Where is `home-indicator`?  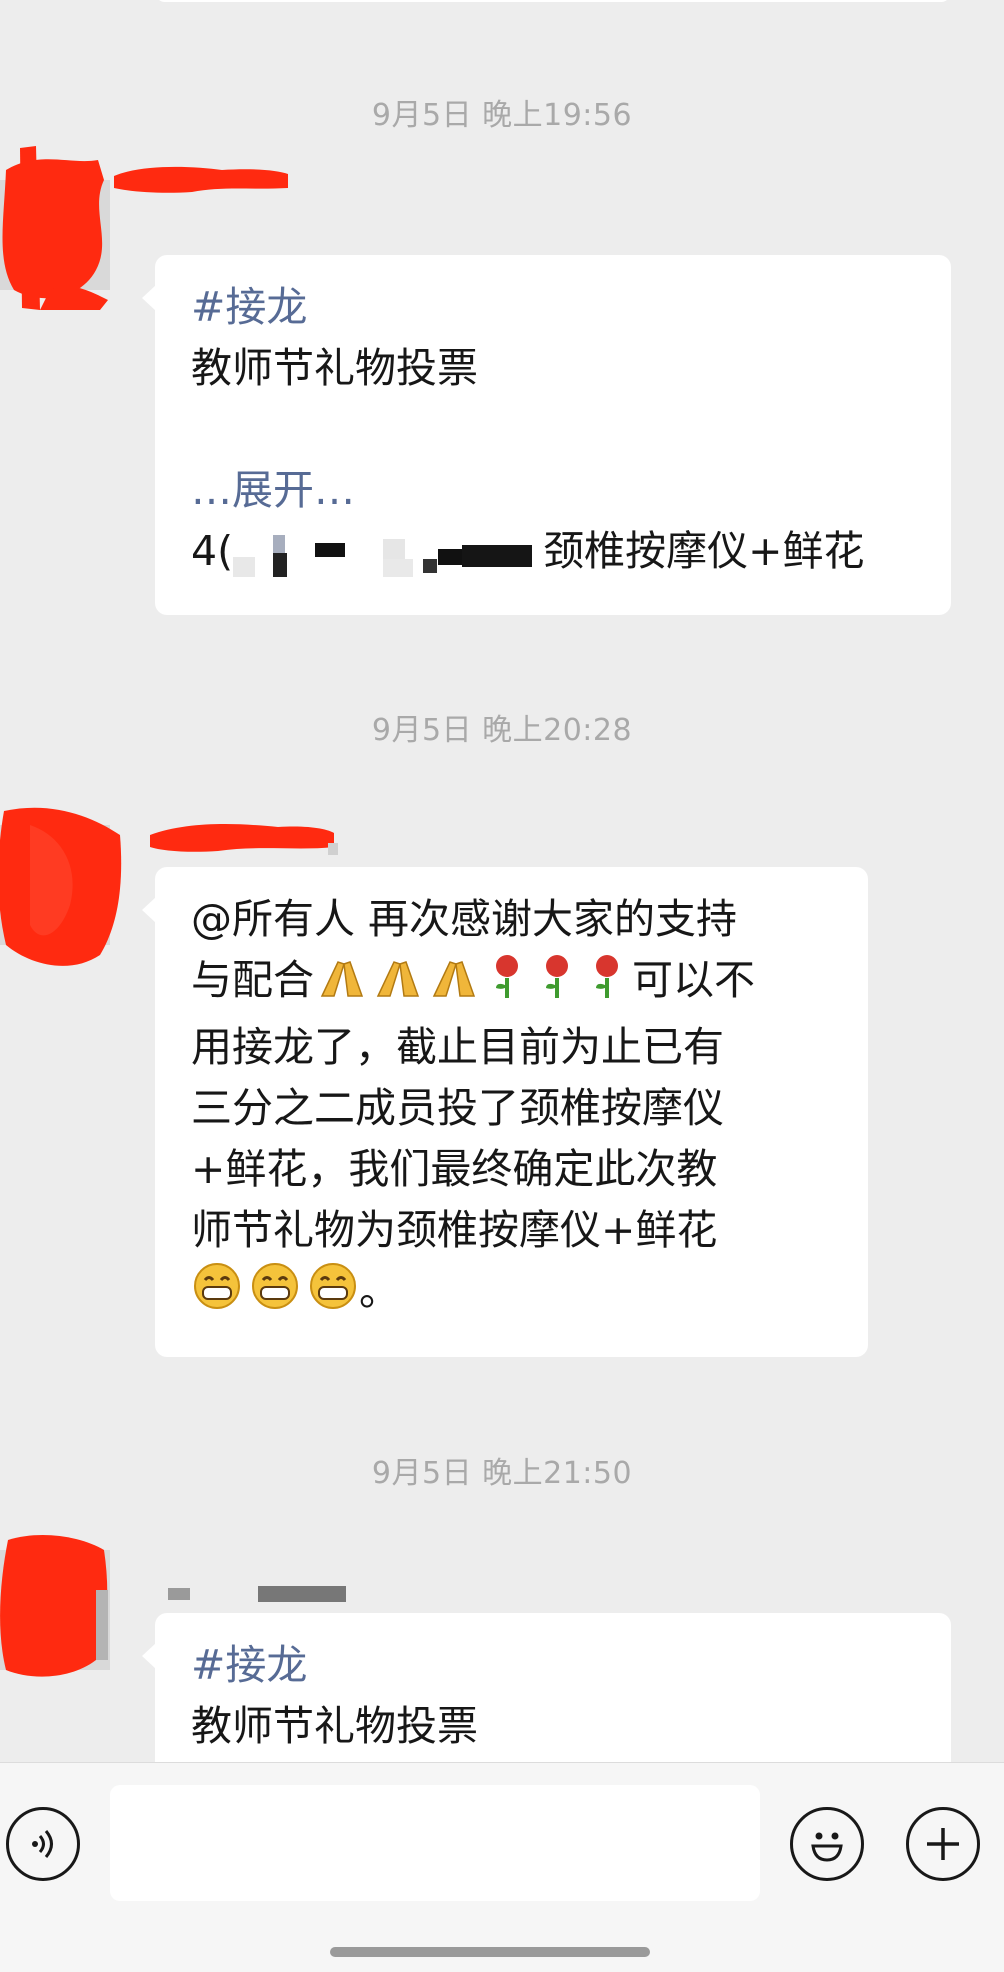 home-indicator is located at coordinates (490, 1952).